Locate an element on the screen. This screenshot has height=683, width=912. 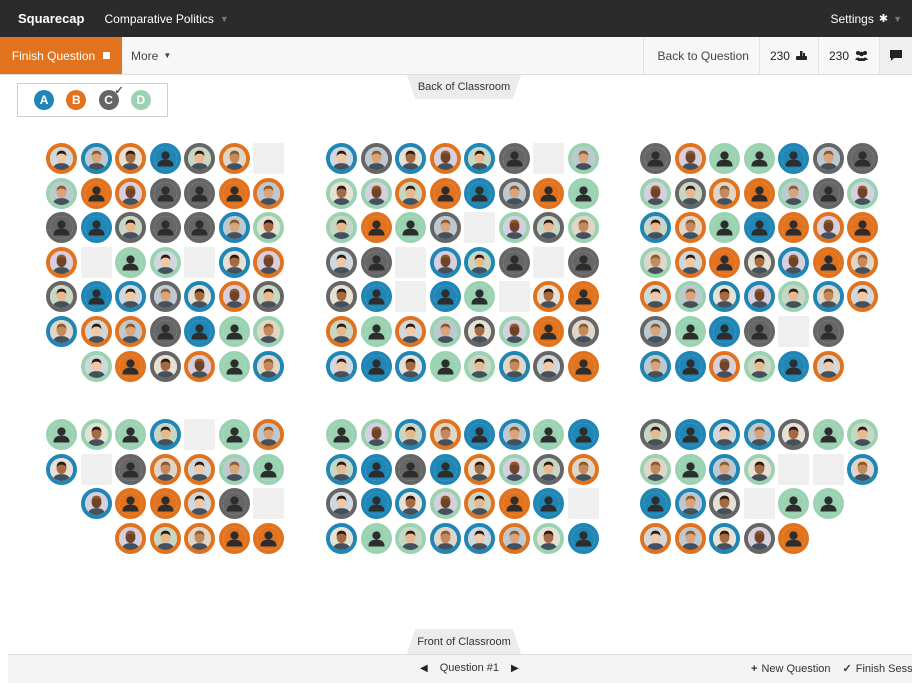
legend-answer-a: A is located at coordinates (44, 100).